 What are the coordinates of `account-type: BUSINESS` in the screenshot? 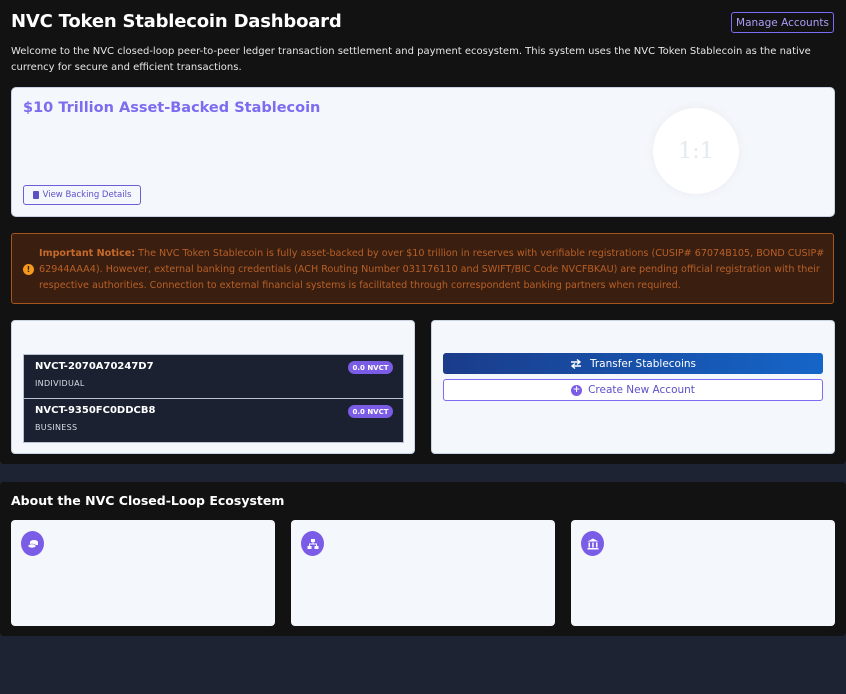 It's located at (56, 427).